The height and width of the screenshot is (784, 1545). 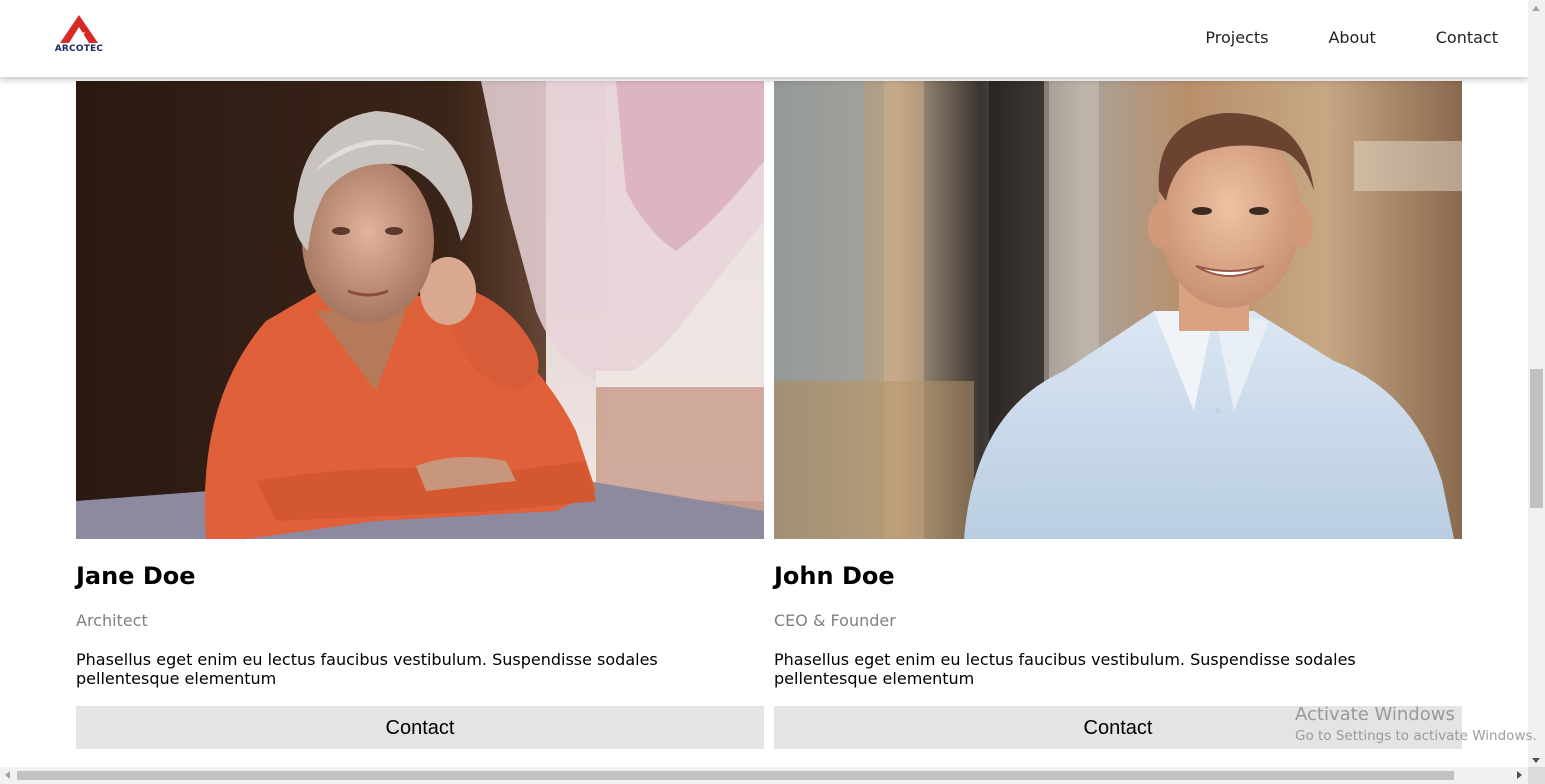 I want to click on scroll-down-arrow-icon, so click(x=1536, y=760).